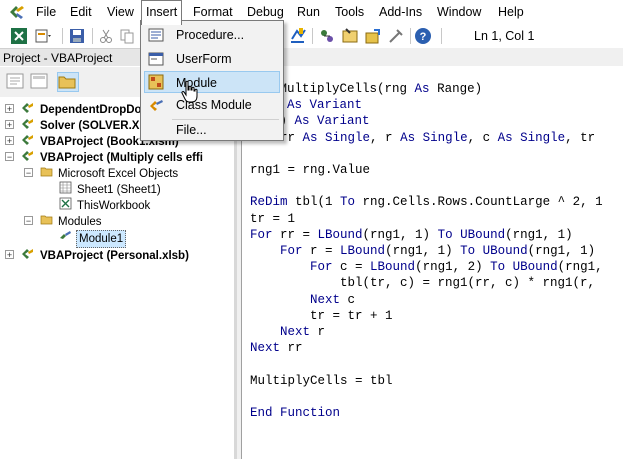 This screenshot has width=623, height=459. I want to click on code-line: Next r, so click(287, 332).